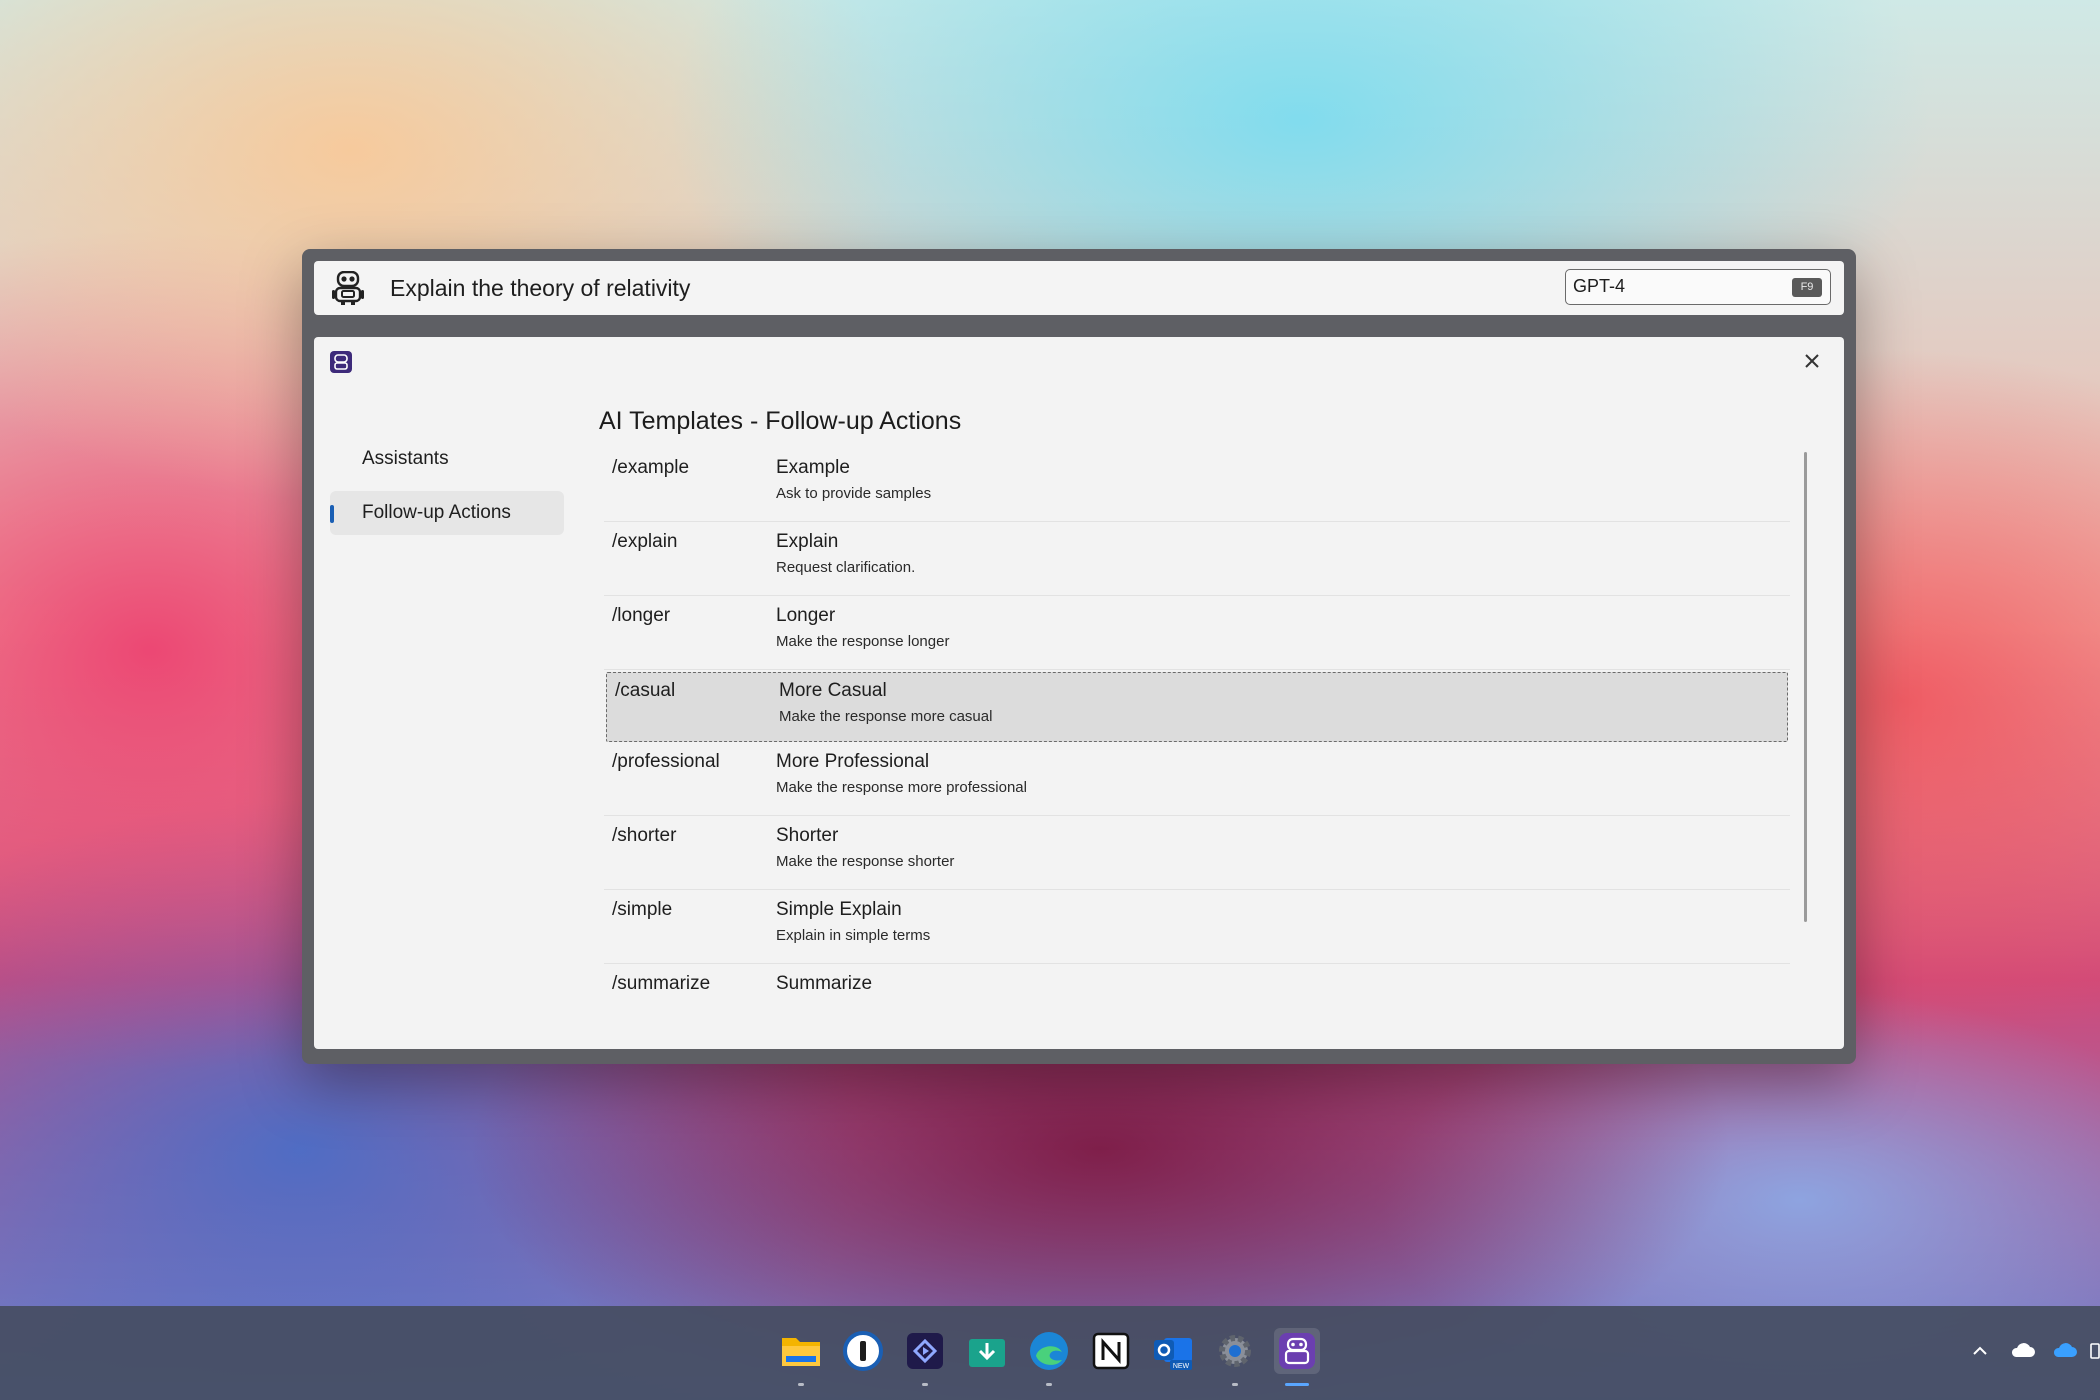 The height and width of the screenshot is (1400, 2100). What do you see at coordinates (863, 1351) in the screenshot?
I see `password-manager-icon` at bounding box center [863, 1351].